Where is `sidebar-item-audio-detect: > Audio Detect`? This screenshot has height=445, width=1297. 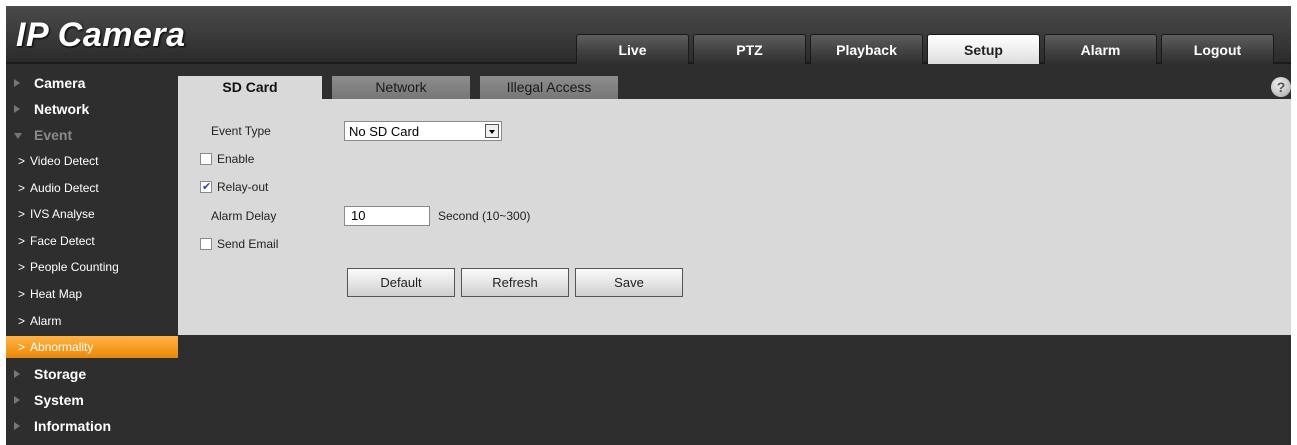
sidebar-item-audio-detect: > Audio Detect is located at coordinates (92, 188).